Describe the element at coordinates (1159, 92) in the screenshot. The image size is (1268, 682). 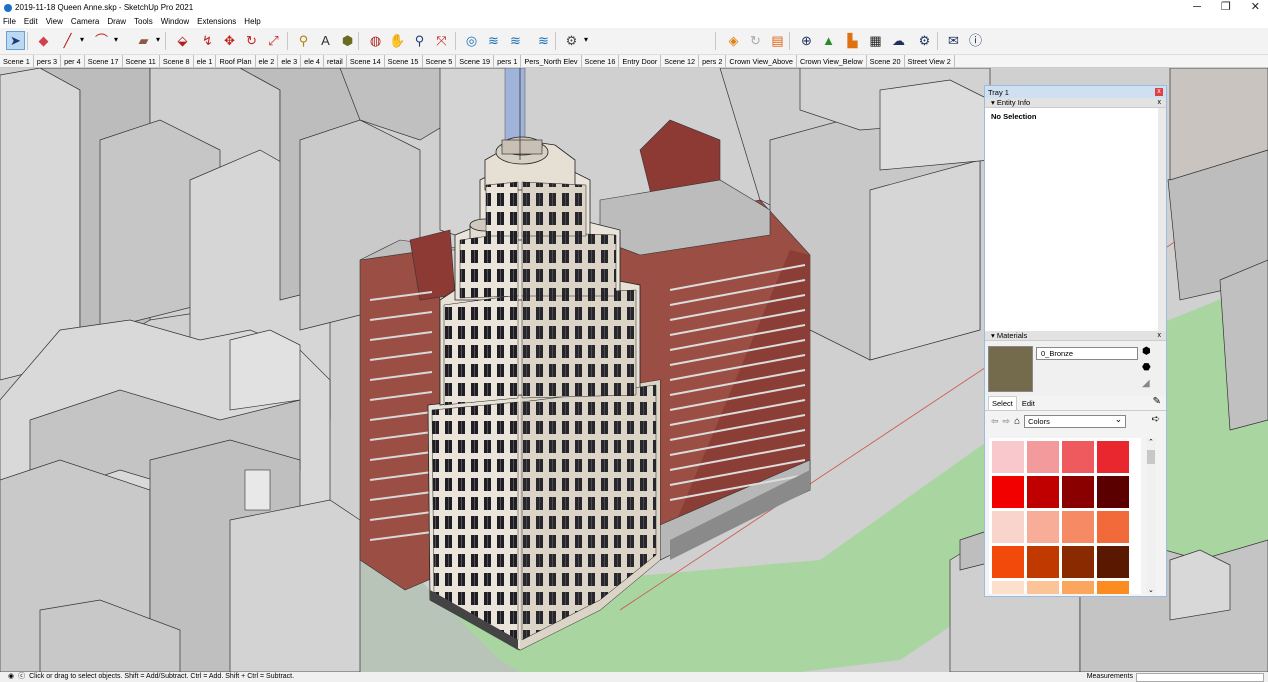
I see `tray-close-button: x` at that location.